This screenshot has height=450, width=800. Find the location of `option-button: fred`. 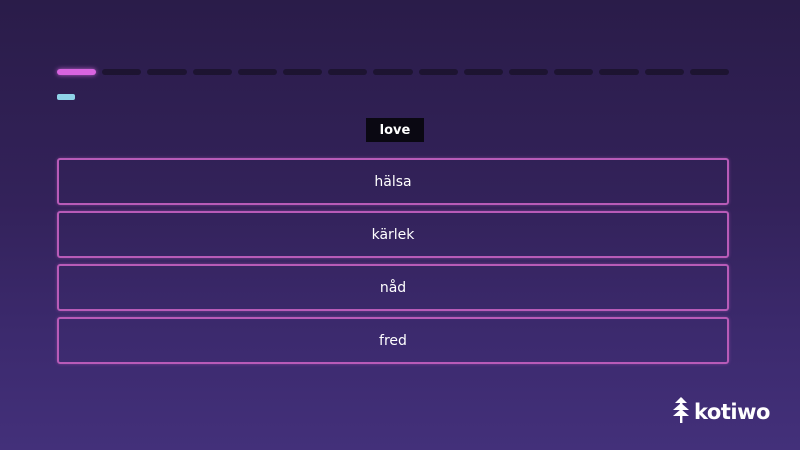

option-button: fred is located at coordinates (393, 340).